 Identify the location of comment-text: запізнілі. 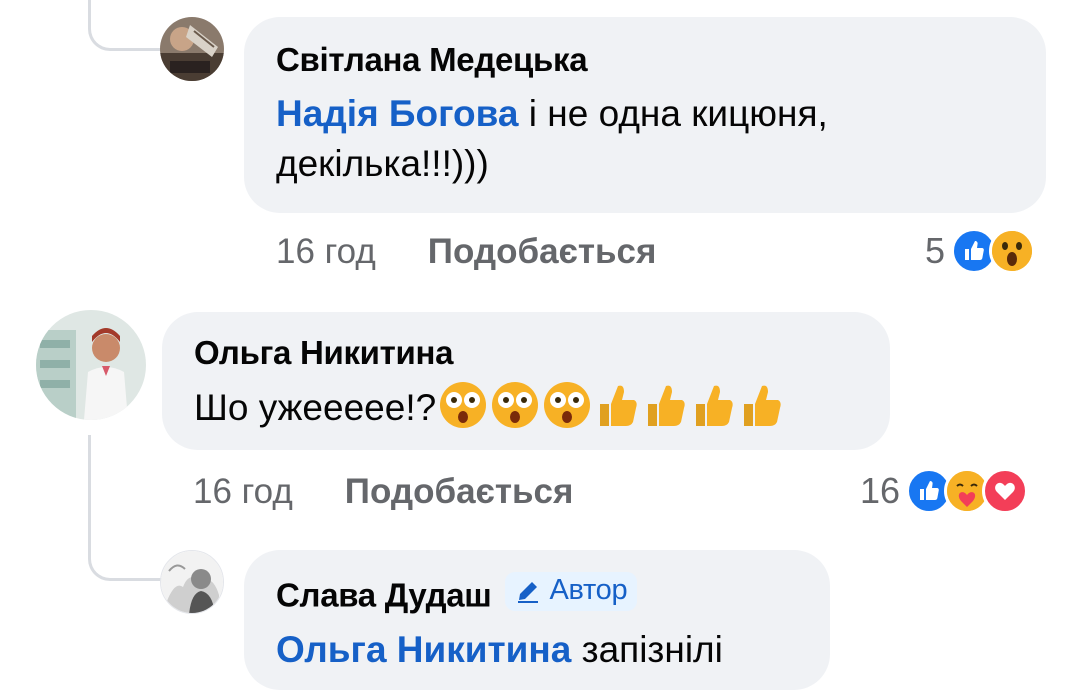
(647, 649).